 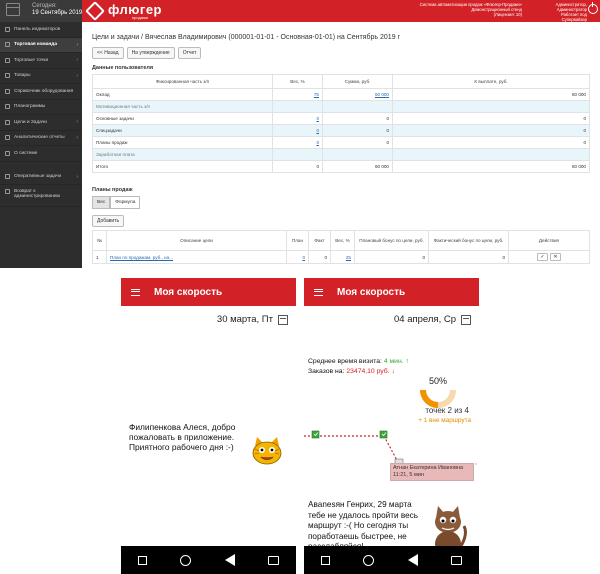 What do you see at coordinates (41, 138) in the screenshot?
I see `sidebar-item: Аналитические отчеты ›` at bounding box center [41, 138].